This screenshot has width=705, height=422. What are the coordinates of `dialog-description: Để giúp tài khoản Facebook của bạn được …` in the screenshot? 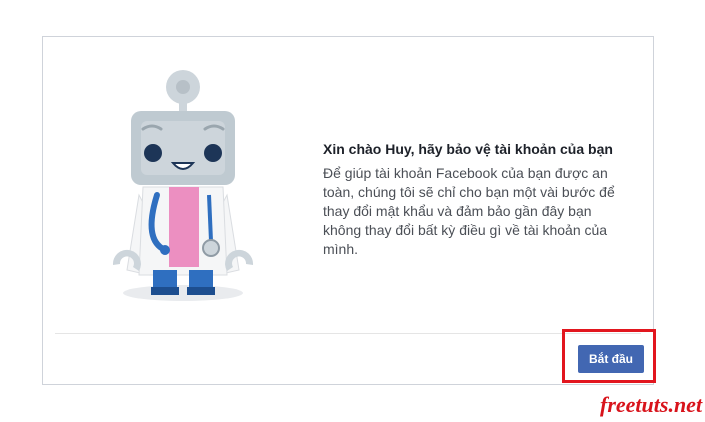 It's located at (469, 211).